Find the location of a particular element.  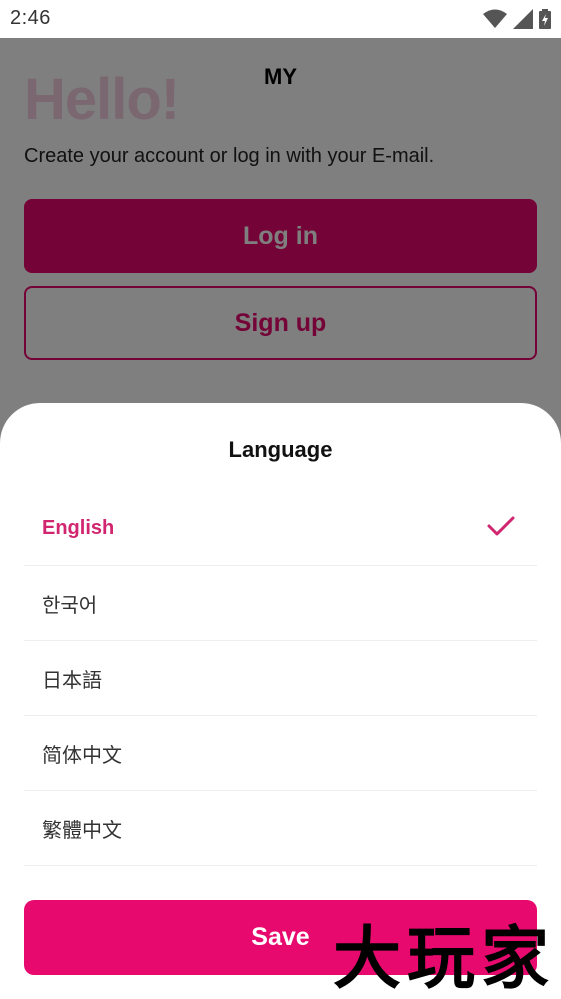

language-option-japanese: 日本語 is located at coordinates (280, 678).